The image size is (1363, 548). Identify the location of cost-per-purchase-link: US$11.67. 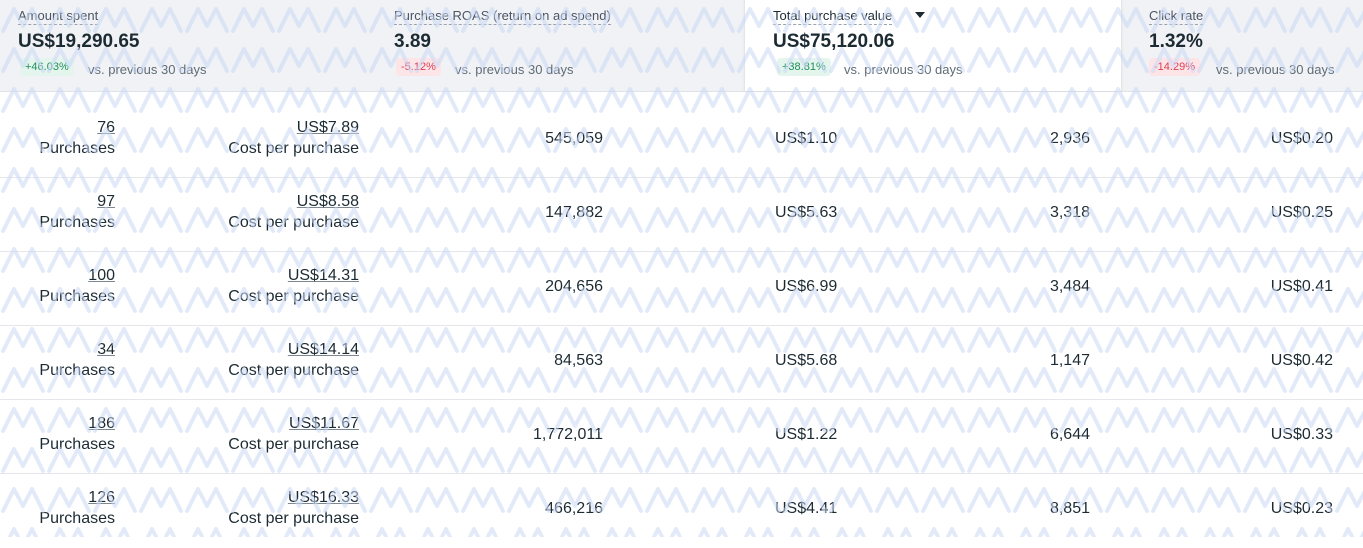
(293, 424).